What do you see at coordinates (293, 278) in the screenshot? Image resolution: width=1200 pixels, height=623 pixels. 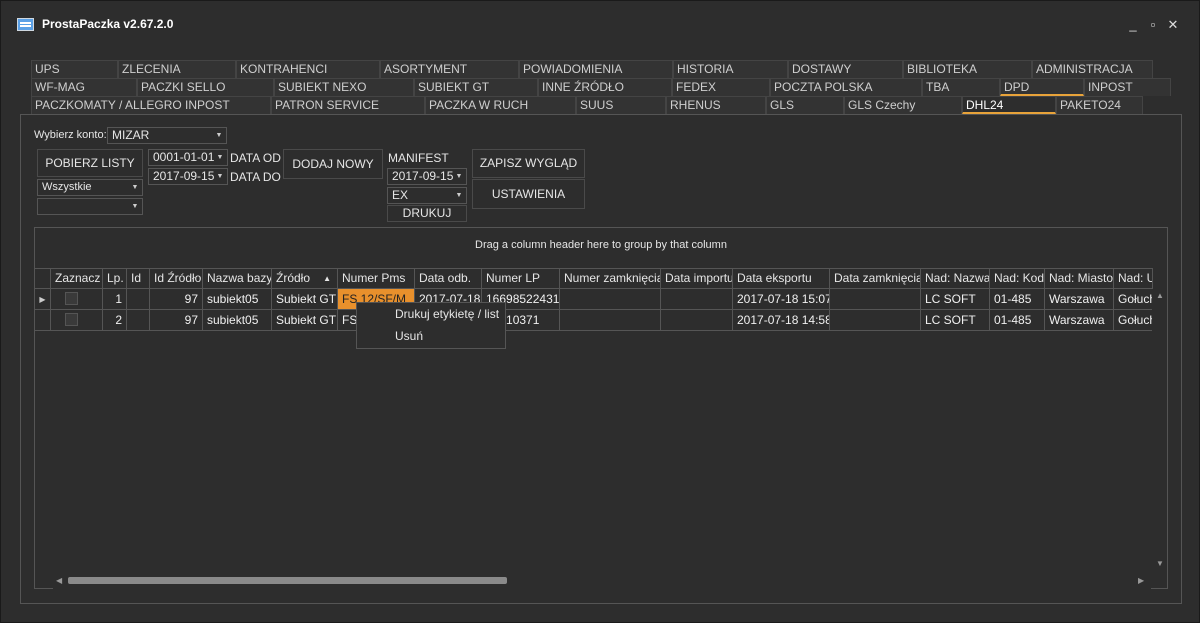 I see `column-zrodlo-label: Źródło` at bounding box center [293, 278].